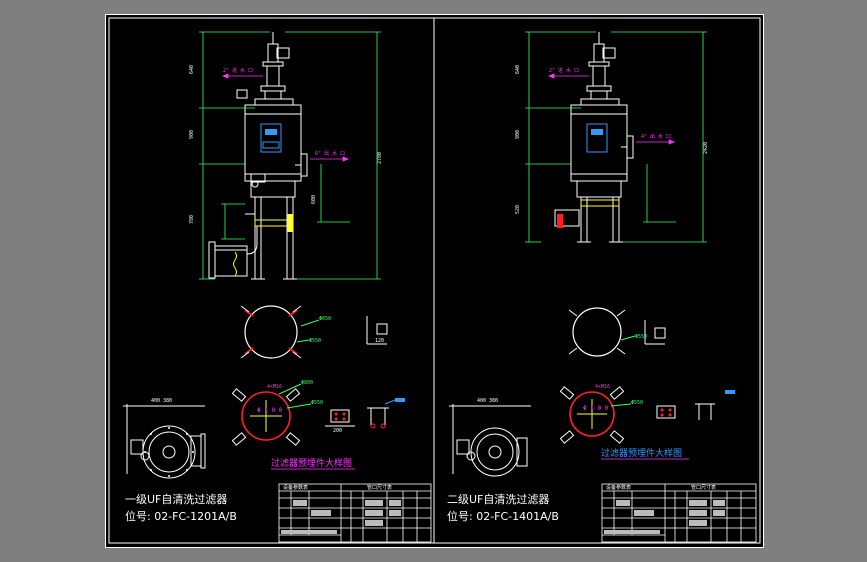  I want to click on svg-text: 780, so click(192, 219).